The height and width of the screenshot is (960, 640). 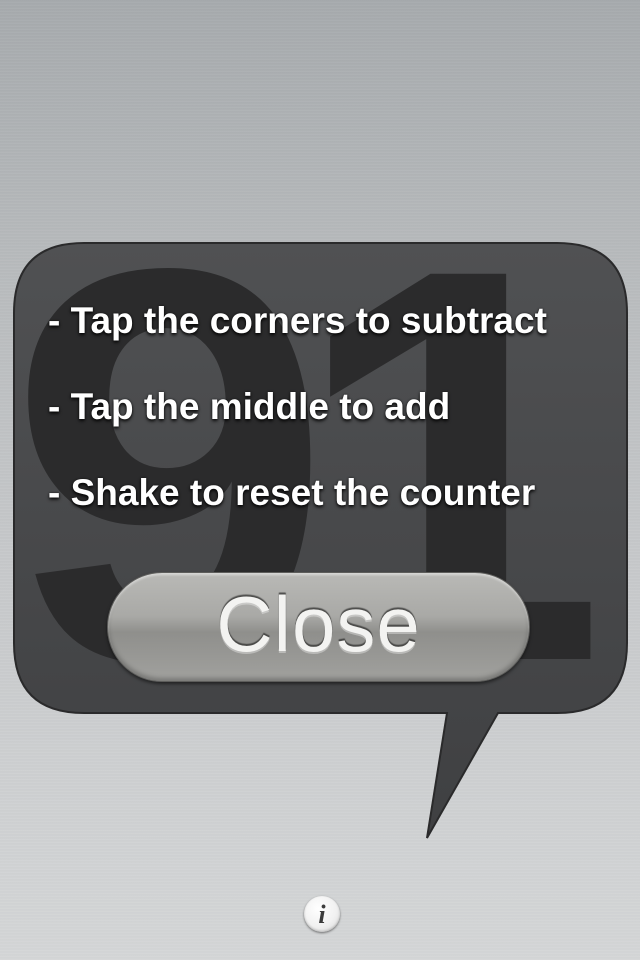 I want to click on info-icon: i, so click(x=322, y=914).